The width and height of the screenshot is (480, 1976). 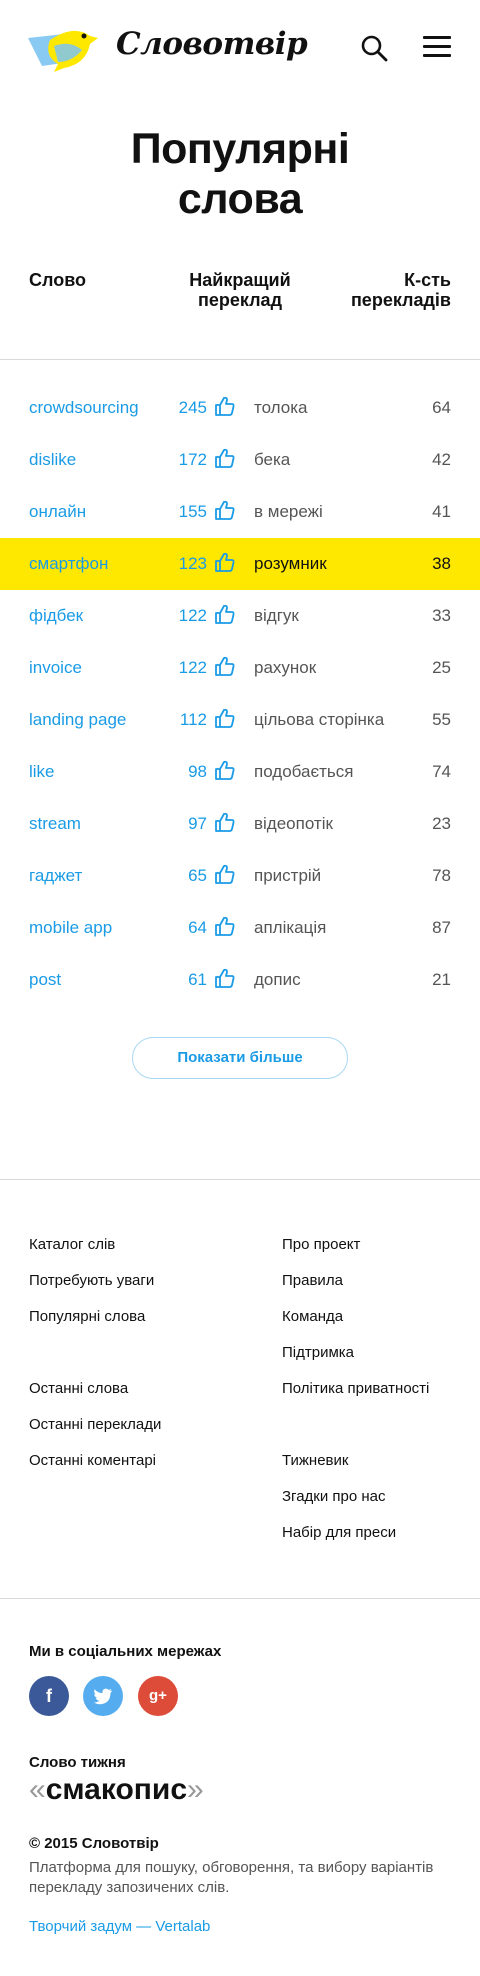 What do you see at coordinates (195, 1789) in the screenshot?
I see `quote-close: »` at bounding box center [195, 1789].